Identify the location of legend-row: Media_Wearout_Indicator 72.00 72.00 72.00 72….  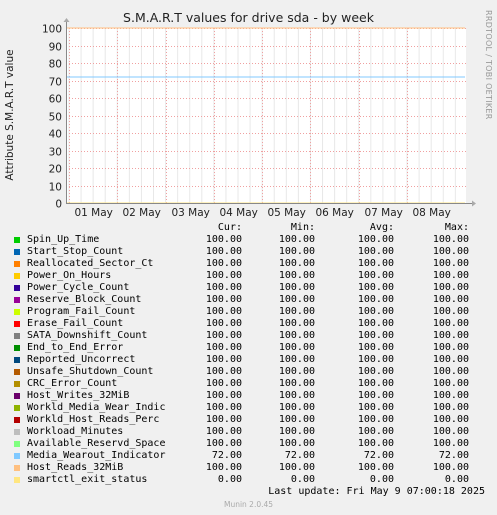
(252, 456).